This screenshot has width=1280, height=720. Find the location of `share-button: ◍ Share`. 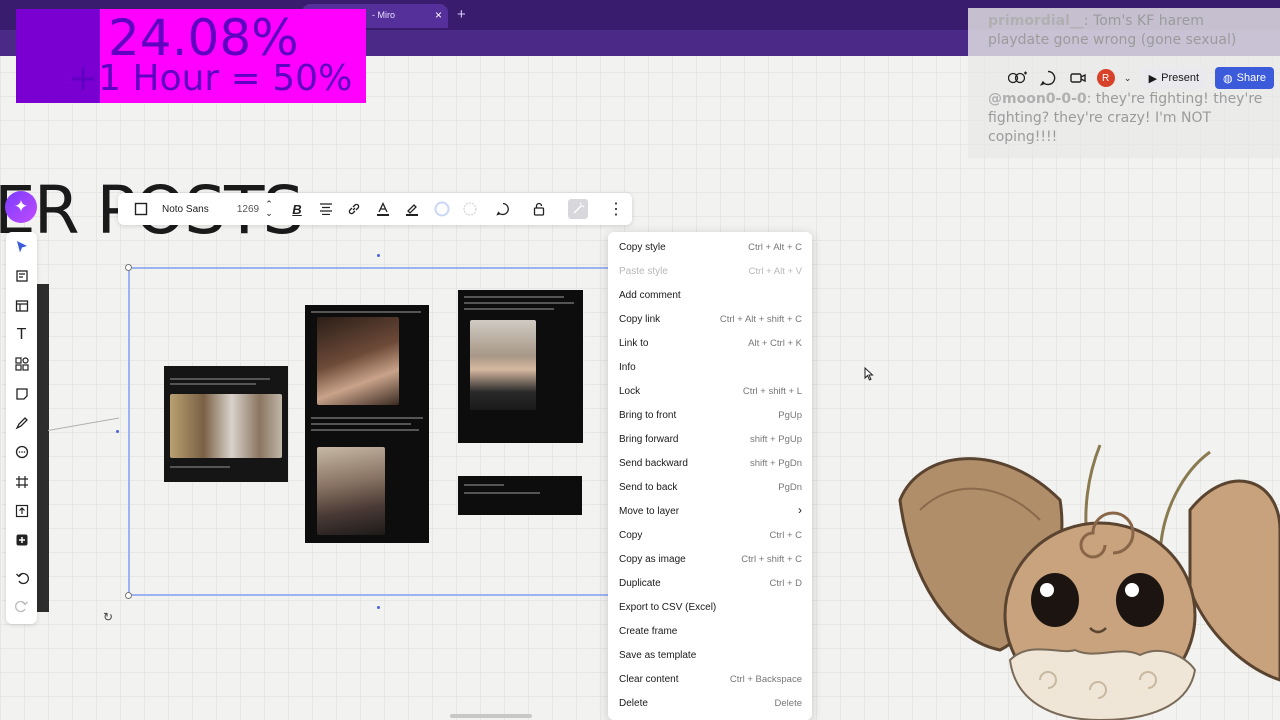

share-button: ◍ Share is located at coordinates (1244, 78).